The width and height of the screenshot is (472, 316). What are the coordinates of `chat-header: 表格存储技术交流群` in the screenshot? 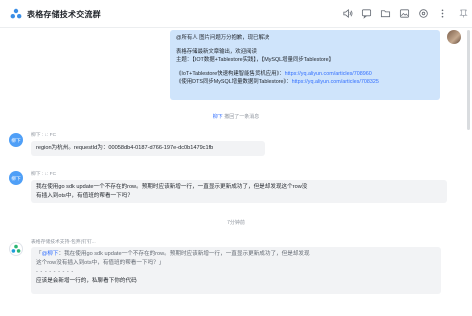 It's located at (236, 14).